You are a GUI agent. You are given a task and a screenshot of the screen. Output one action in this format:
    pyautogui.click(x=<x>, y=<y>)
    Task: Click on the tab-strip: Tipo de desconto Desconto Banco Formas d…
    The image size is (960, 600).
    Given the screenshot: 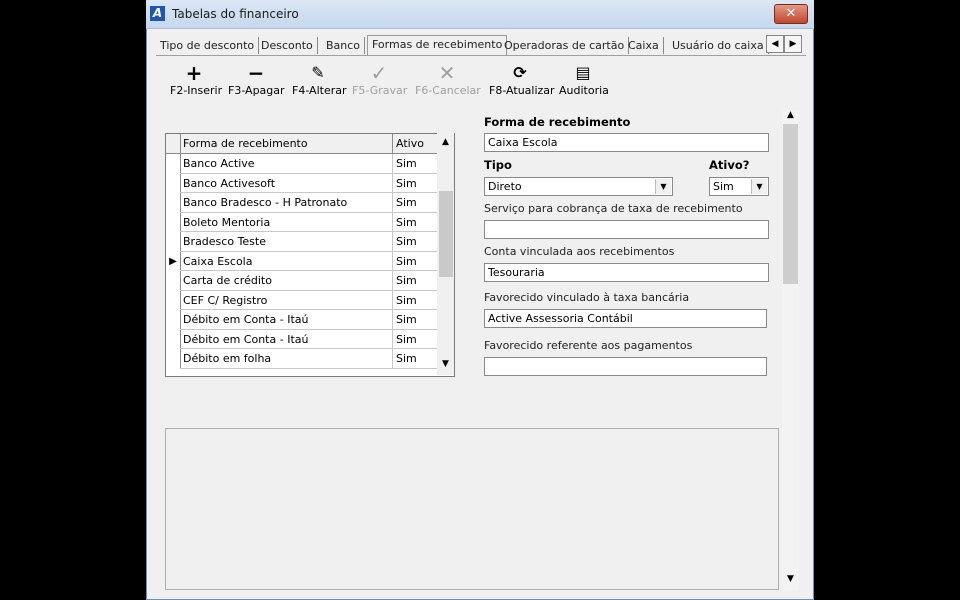 What is the action you would take?
    pyautogui.click(x=481, y=45)
    